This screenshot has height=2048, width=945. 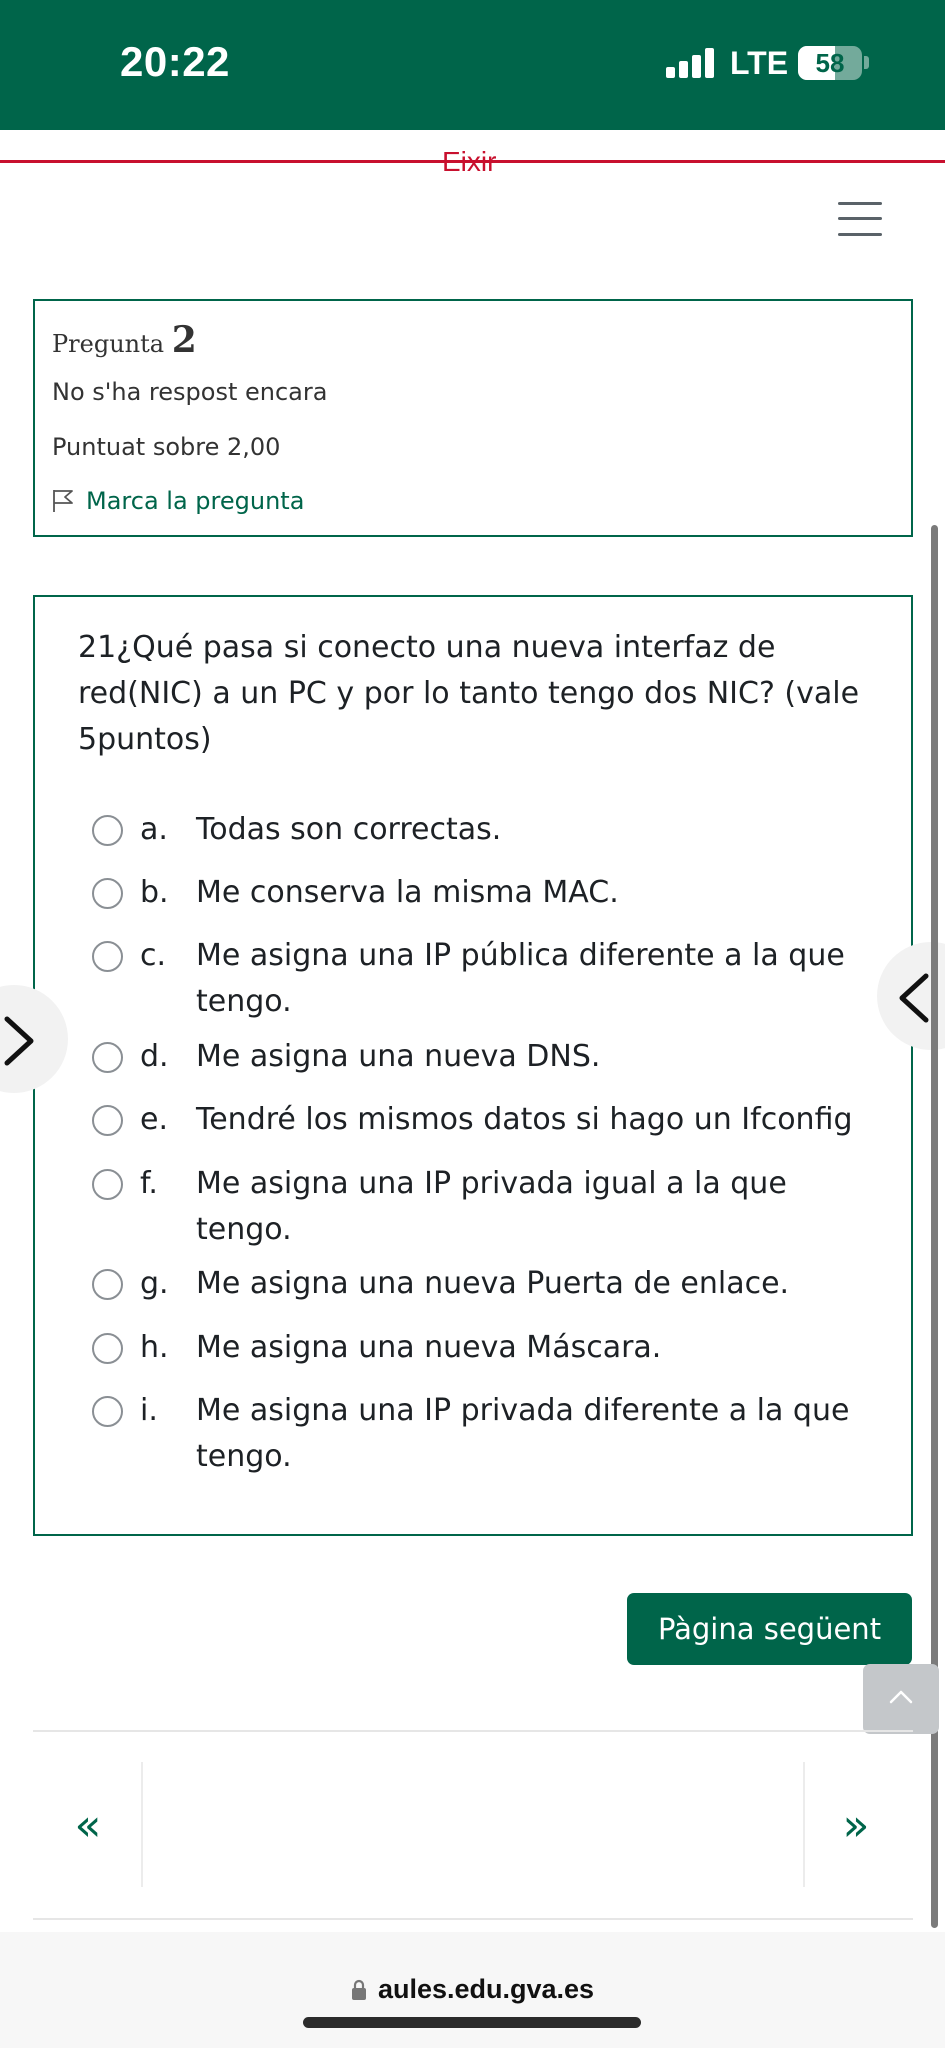 I want to click on answer-letter: h., so click(x=154, y=1347).